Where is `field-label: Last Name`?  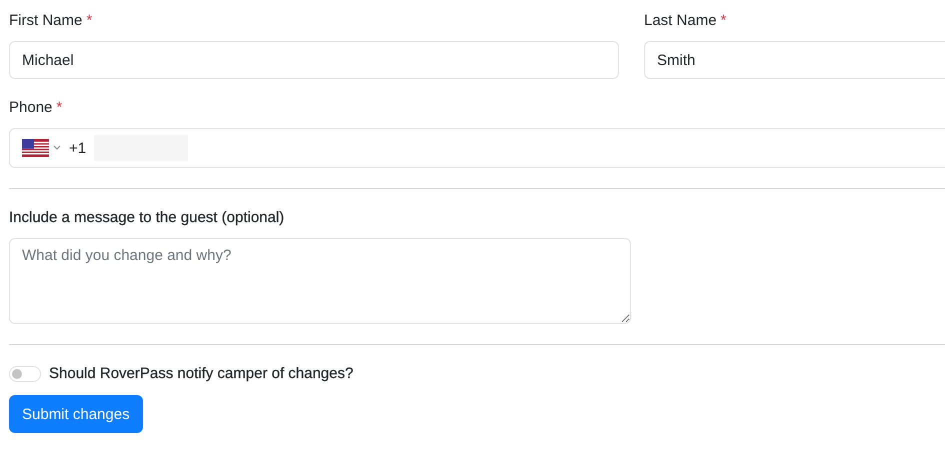
field-label: Last Name is located at coordinates (680, 20).